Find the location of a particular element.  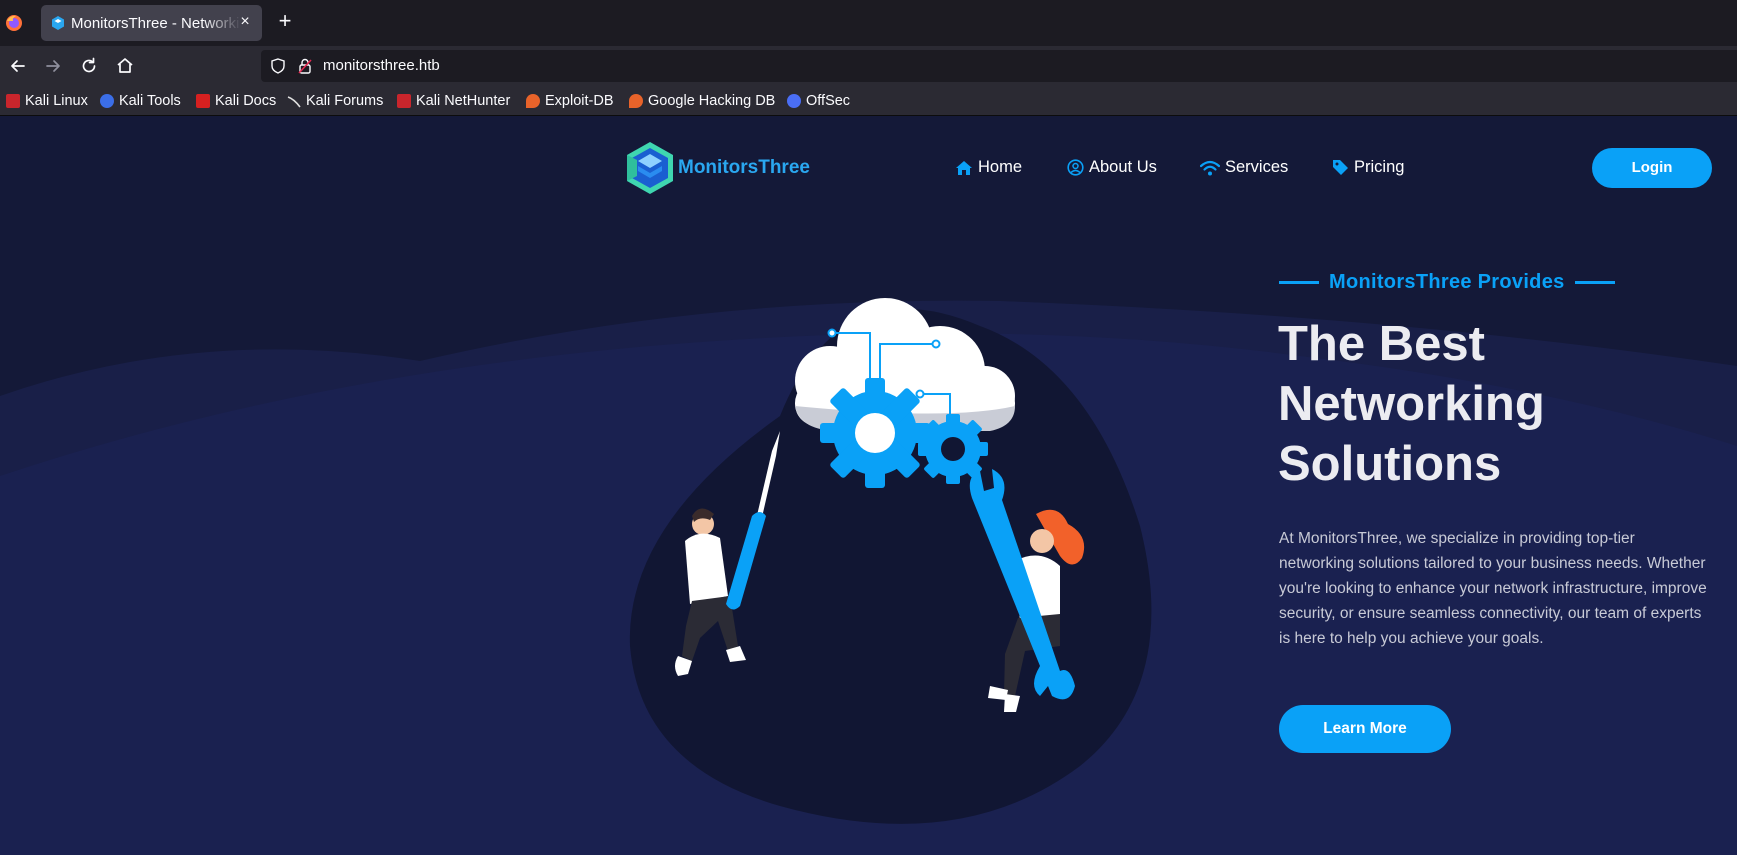

hero-title: The Best Networking Solutions is located at coordinates (1488, 404).